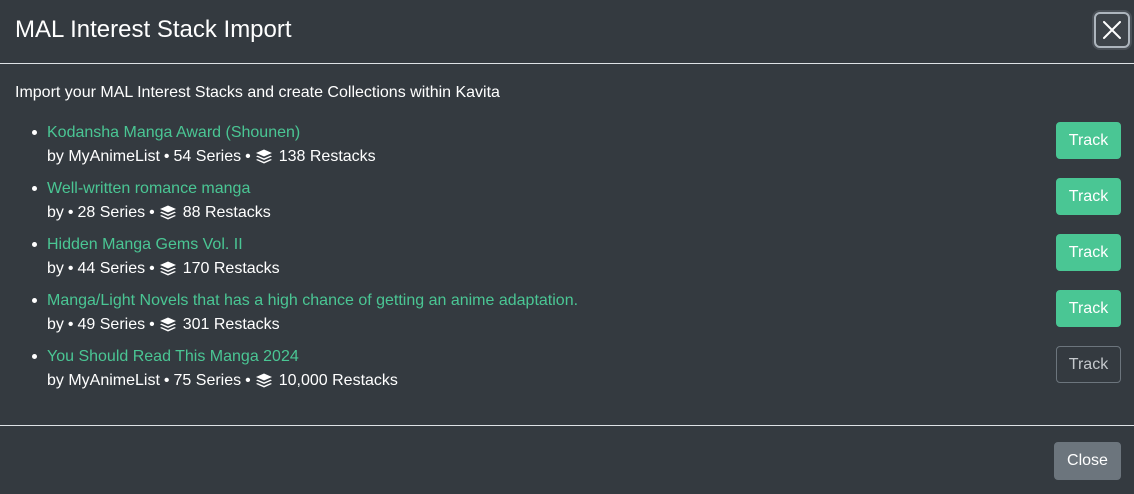 The height and width of the screenshot is (494, 1134). Describe the element at coordinates (111, 324) in the screenshot. I see `stack-series-count: 49 Series` at that location.